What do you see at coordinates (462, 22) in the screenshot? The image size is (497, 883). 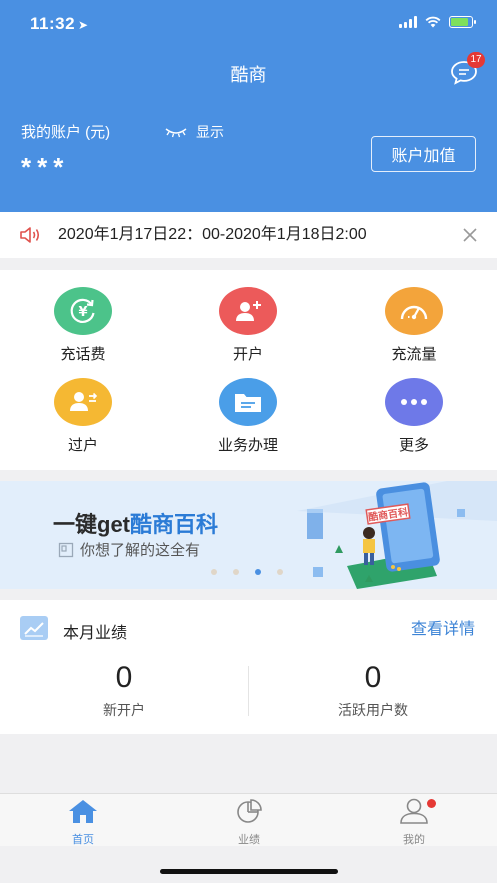 I see `battery-icon` at bounding box center [462, 22].